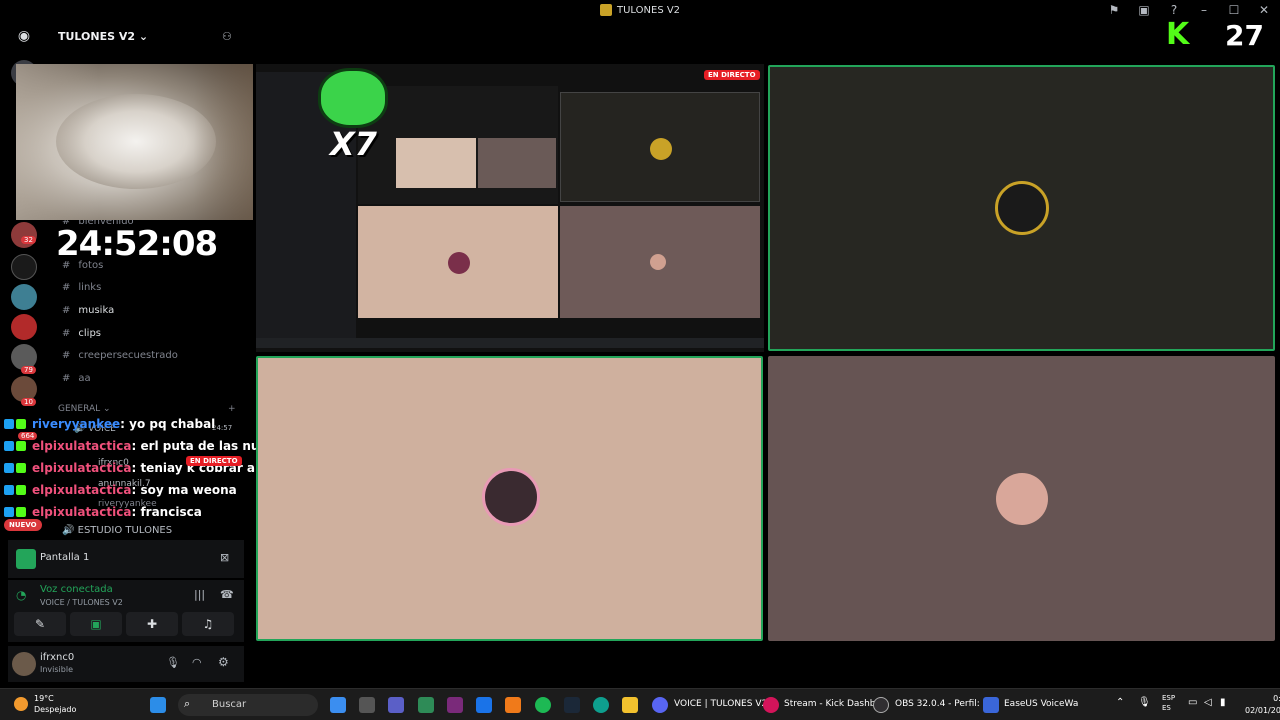 The width and height of the screenshot is (1280, 720). I want to click on maximize-button: ☐, so click(1234, 10).